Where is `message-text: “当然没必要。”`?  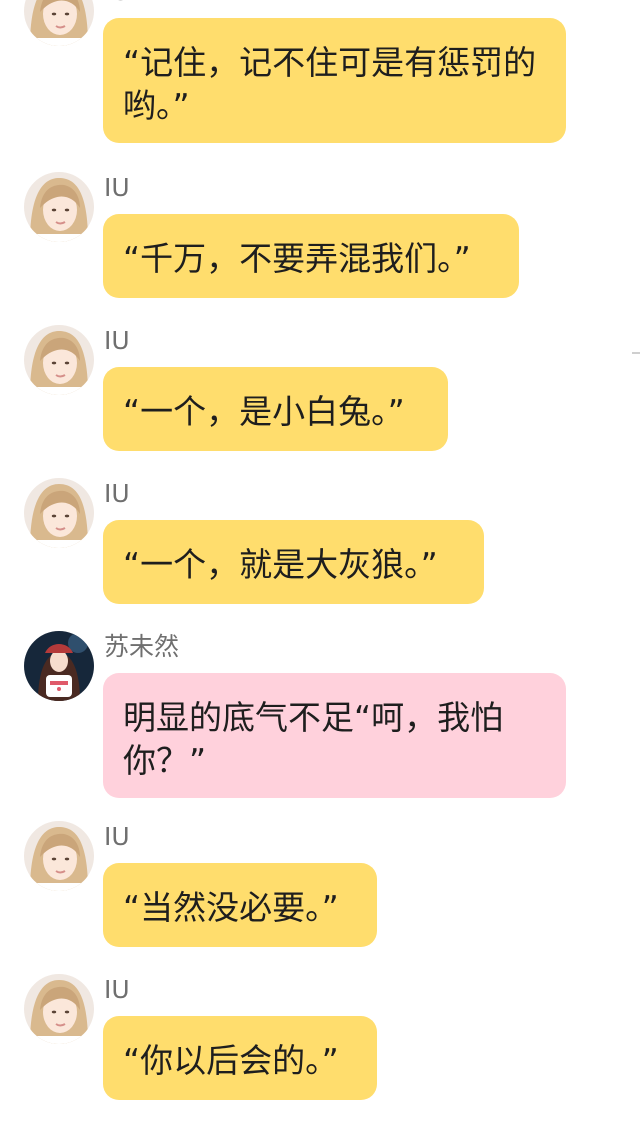 message-text: “当然没必要。” is located at coordinates (231, 907).